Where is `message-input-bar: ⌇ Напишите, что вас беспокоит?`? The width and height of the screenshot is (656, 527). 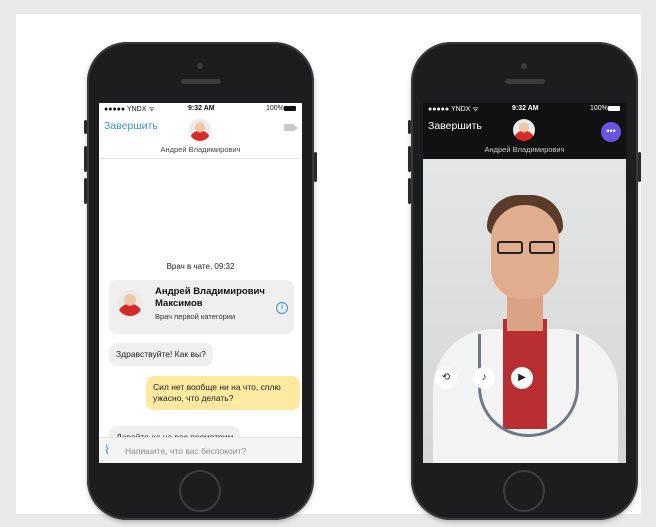 message-input-bar: ⌇ Напишите, что вас беспокоит? is located at coordinates (200, 450).